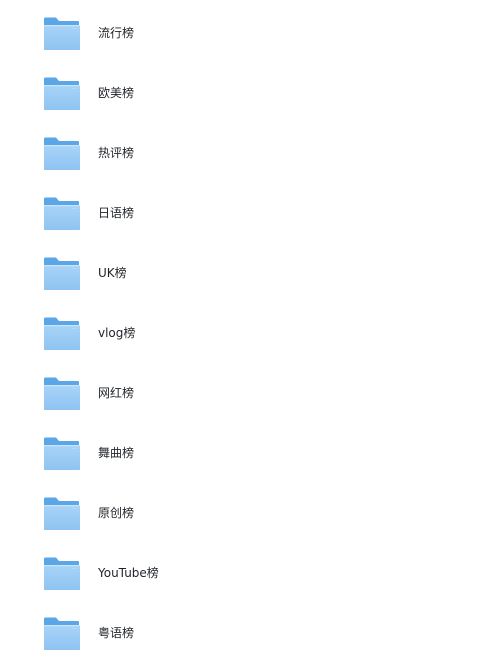 The height and width of the screenshot is (664, 480). Describe the element at coordinates (240, 510) in the screenshot. I see `folder-item: 原创榜` at that location.